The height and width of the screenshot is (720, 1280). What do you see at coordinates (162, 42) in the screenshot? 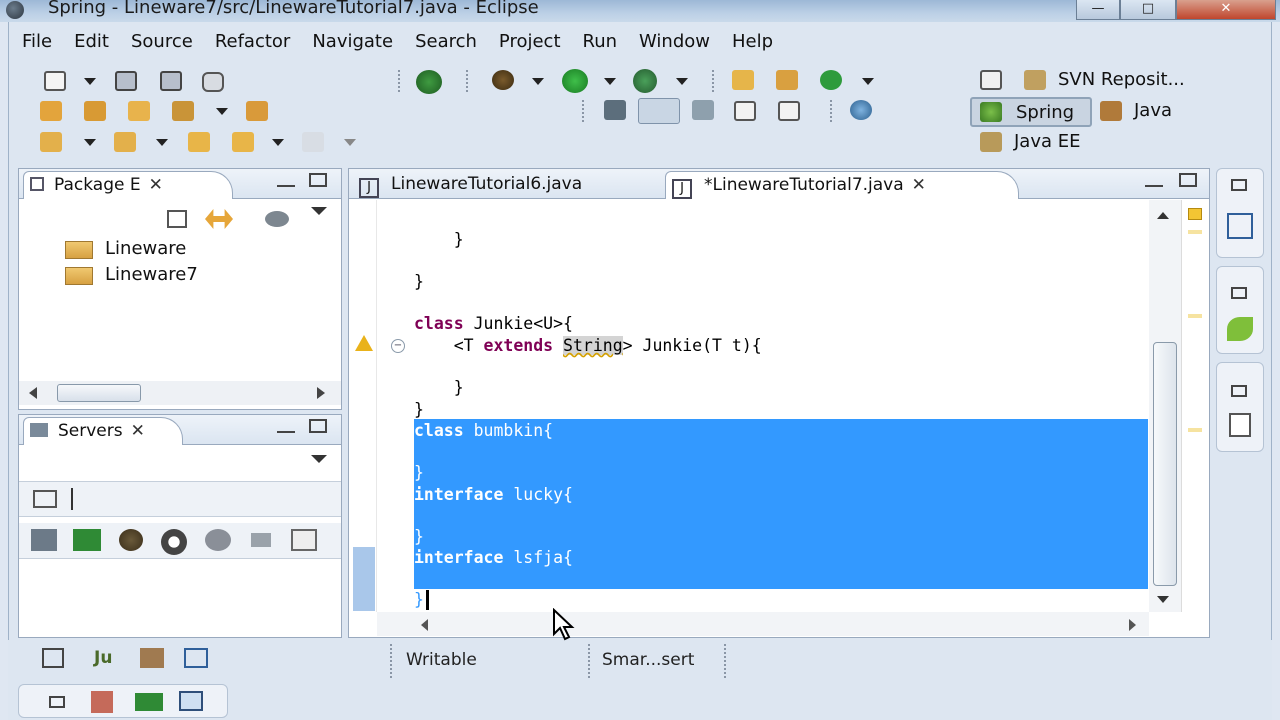
I see `menu-source: Source` at bounding box center [162, 42].